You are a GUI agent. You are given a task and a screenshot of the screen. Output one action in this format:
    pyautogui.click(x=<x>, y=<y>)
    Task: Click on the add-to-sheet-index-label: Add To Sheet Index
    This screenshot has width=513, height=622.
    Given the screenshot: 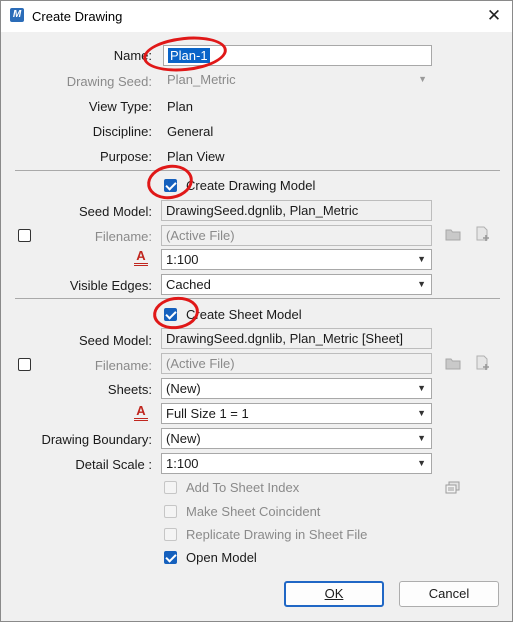 What is the action you would take?
    pyautogui.click(x=243, y=487)
    